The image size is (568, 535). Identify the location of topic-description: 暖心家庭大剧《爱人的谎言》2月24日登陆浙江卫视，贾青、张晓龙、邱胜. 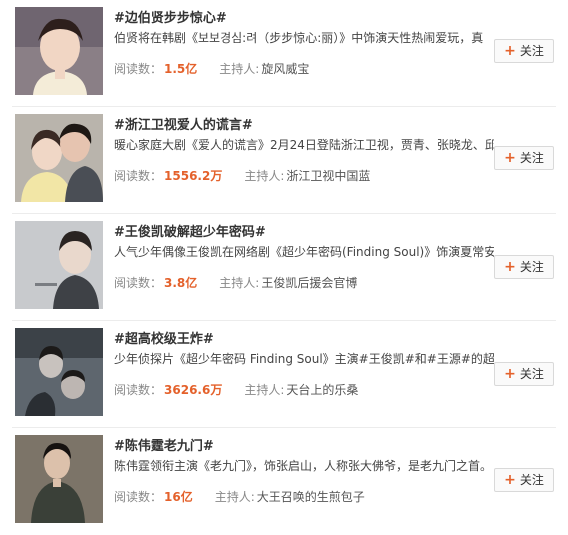
(304, 145).